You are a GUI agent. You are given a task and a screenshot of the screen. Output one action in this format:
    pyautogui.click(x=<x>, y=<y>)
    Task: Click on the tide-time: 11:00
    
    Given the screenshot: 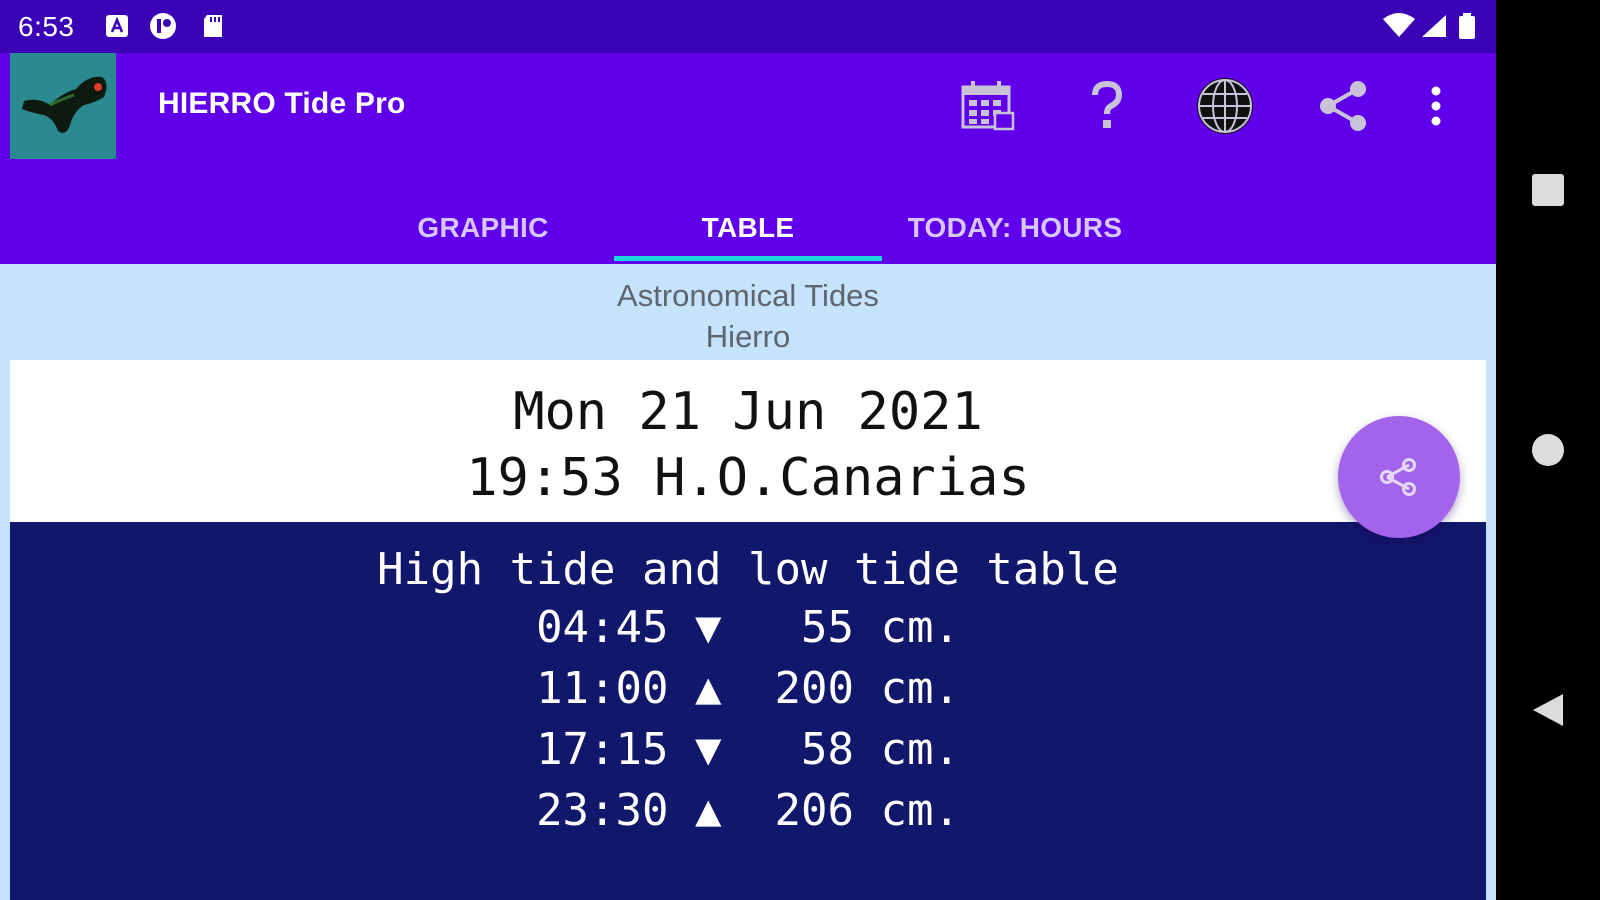 What is the action you would take?
    pyautogui.click(x=602, y=688)
    